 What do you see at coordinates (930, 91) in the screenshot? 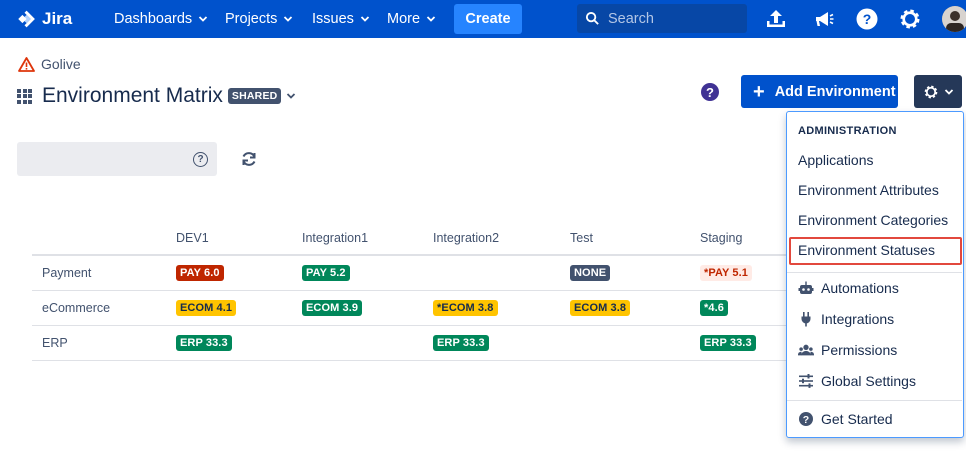
I see `gear-icon` at bounding box center [930, 91].